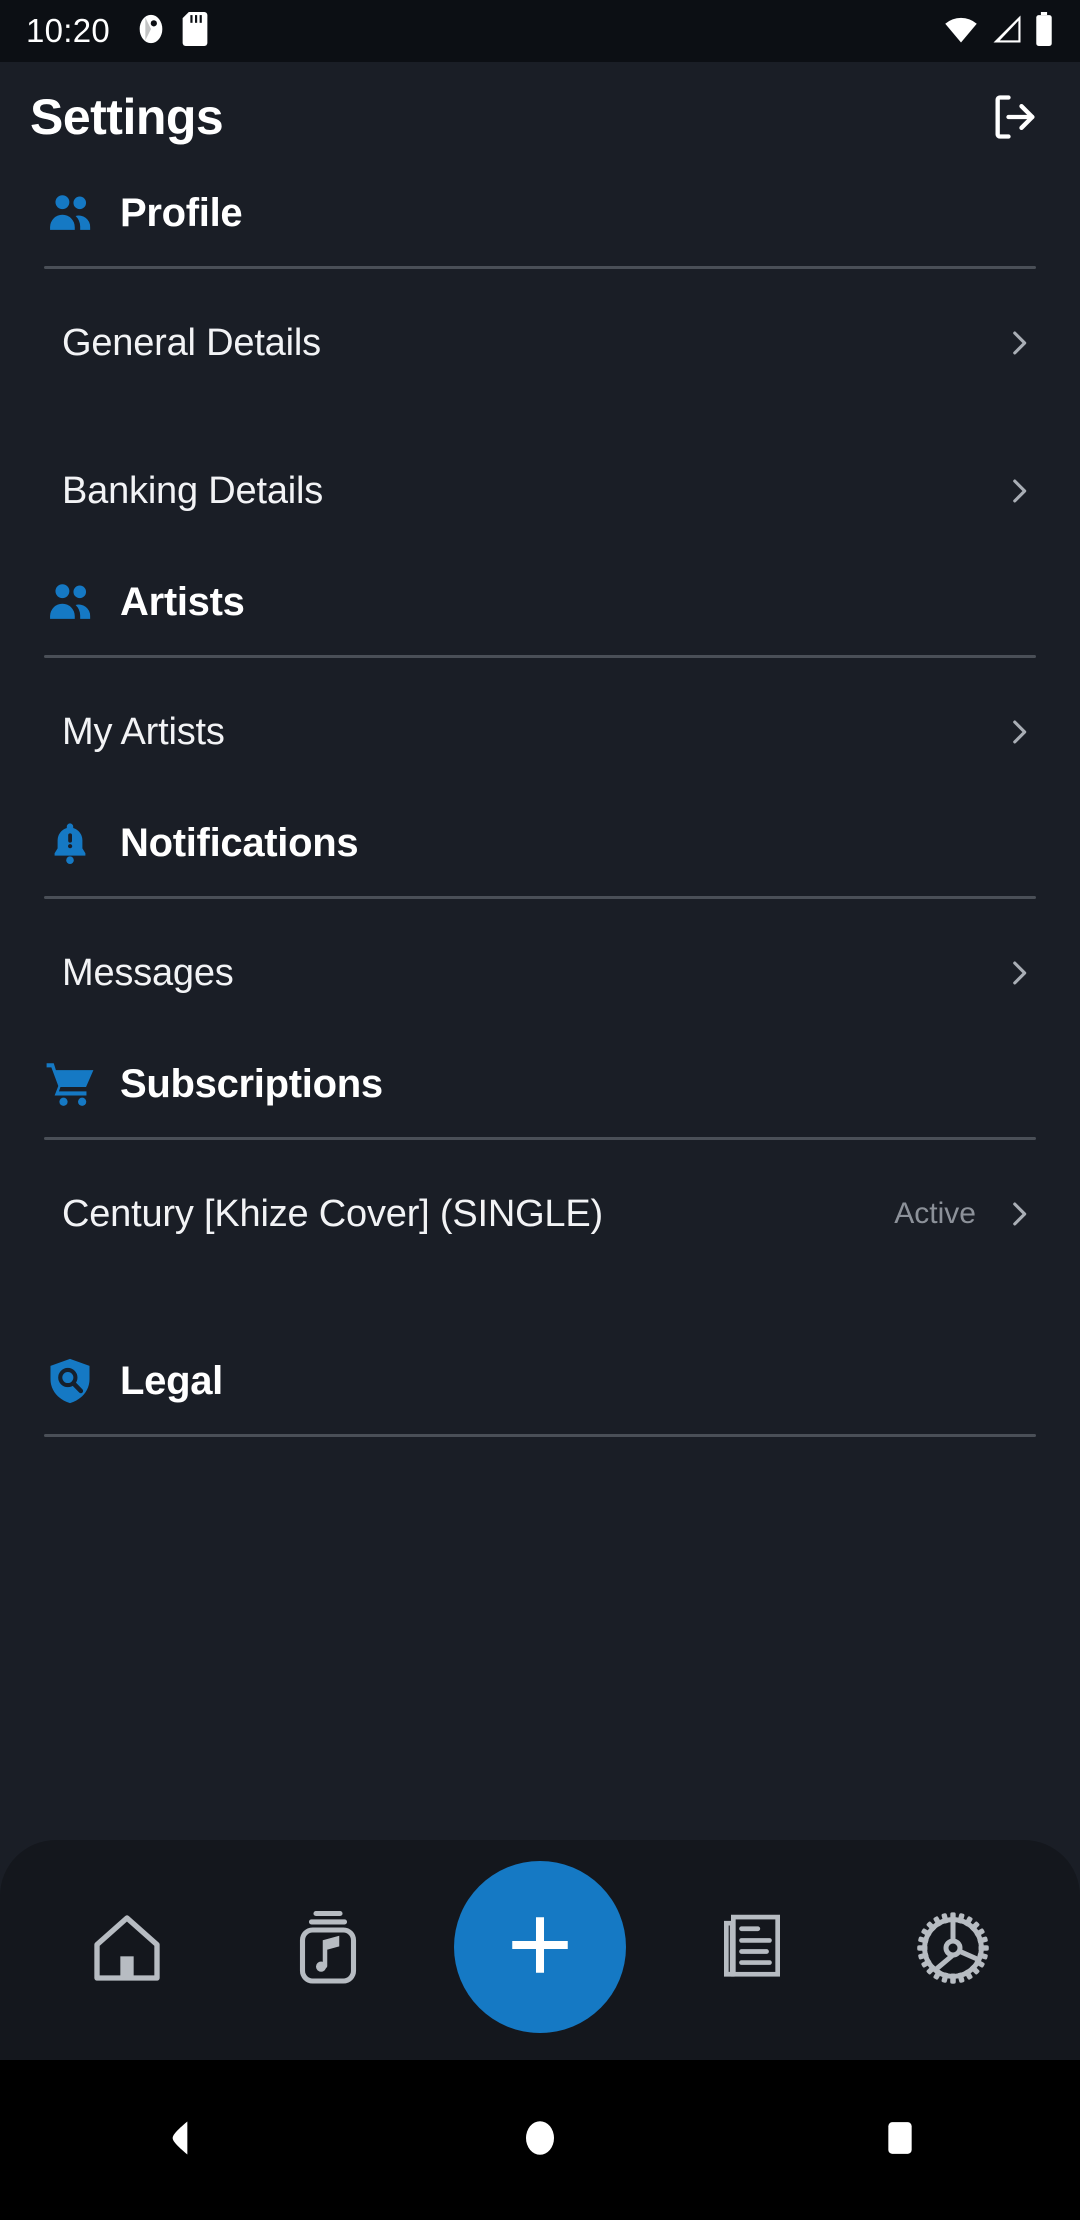 Image resolution: width=1080 pixels, height=2220 pixels. What do you see at coordinates (151, 31) in the screenshot?
I see `app-notification-icon` at bounding box center [151, 31].